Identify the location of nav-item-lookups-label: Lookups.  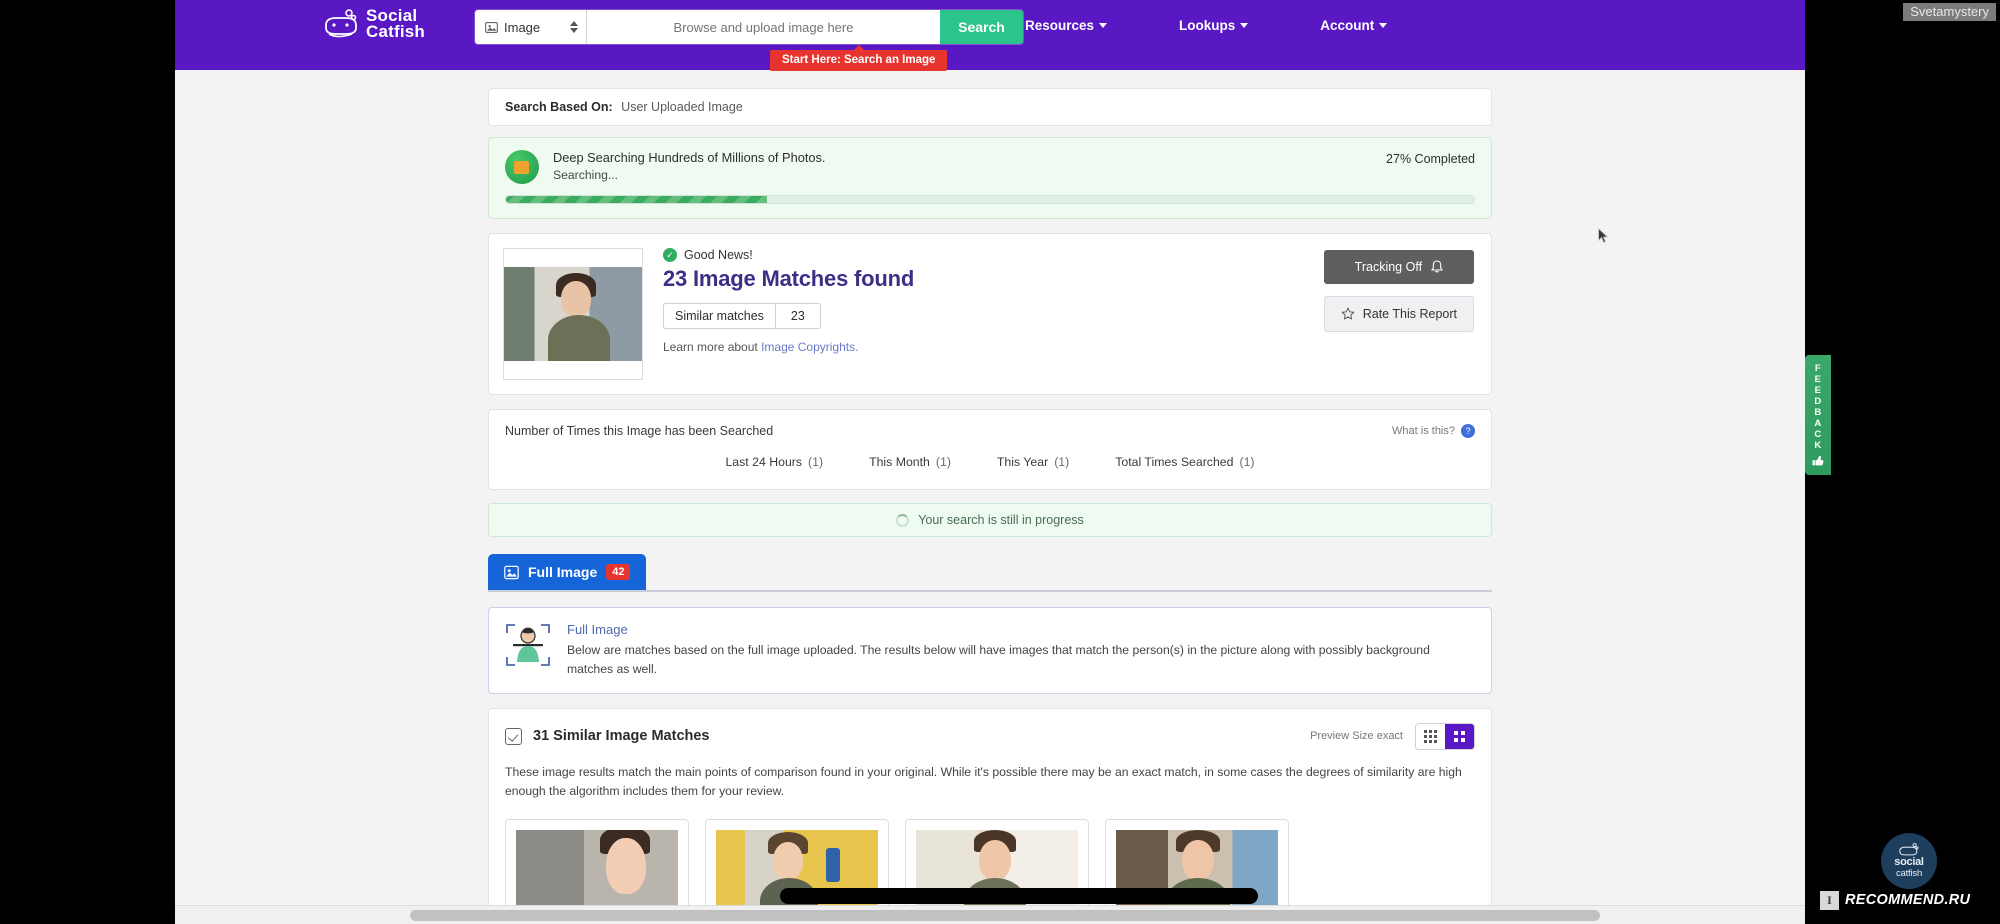
(1207, 25).